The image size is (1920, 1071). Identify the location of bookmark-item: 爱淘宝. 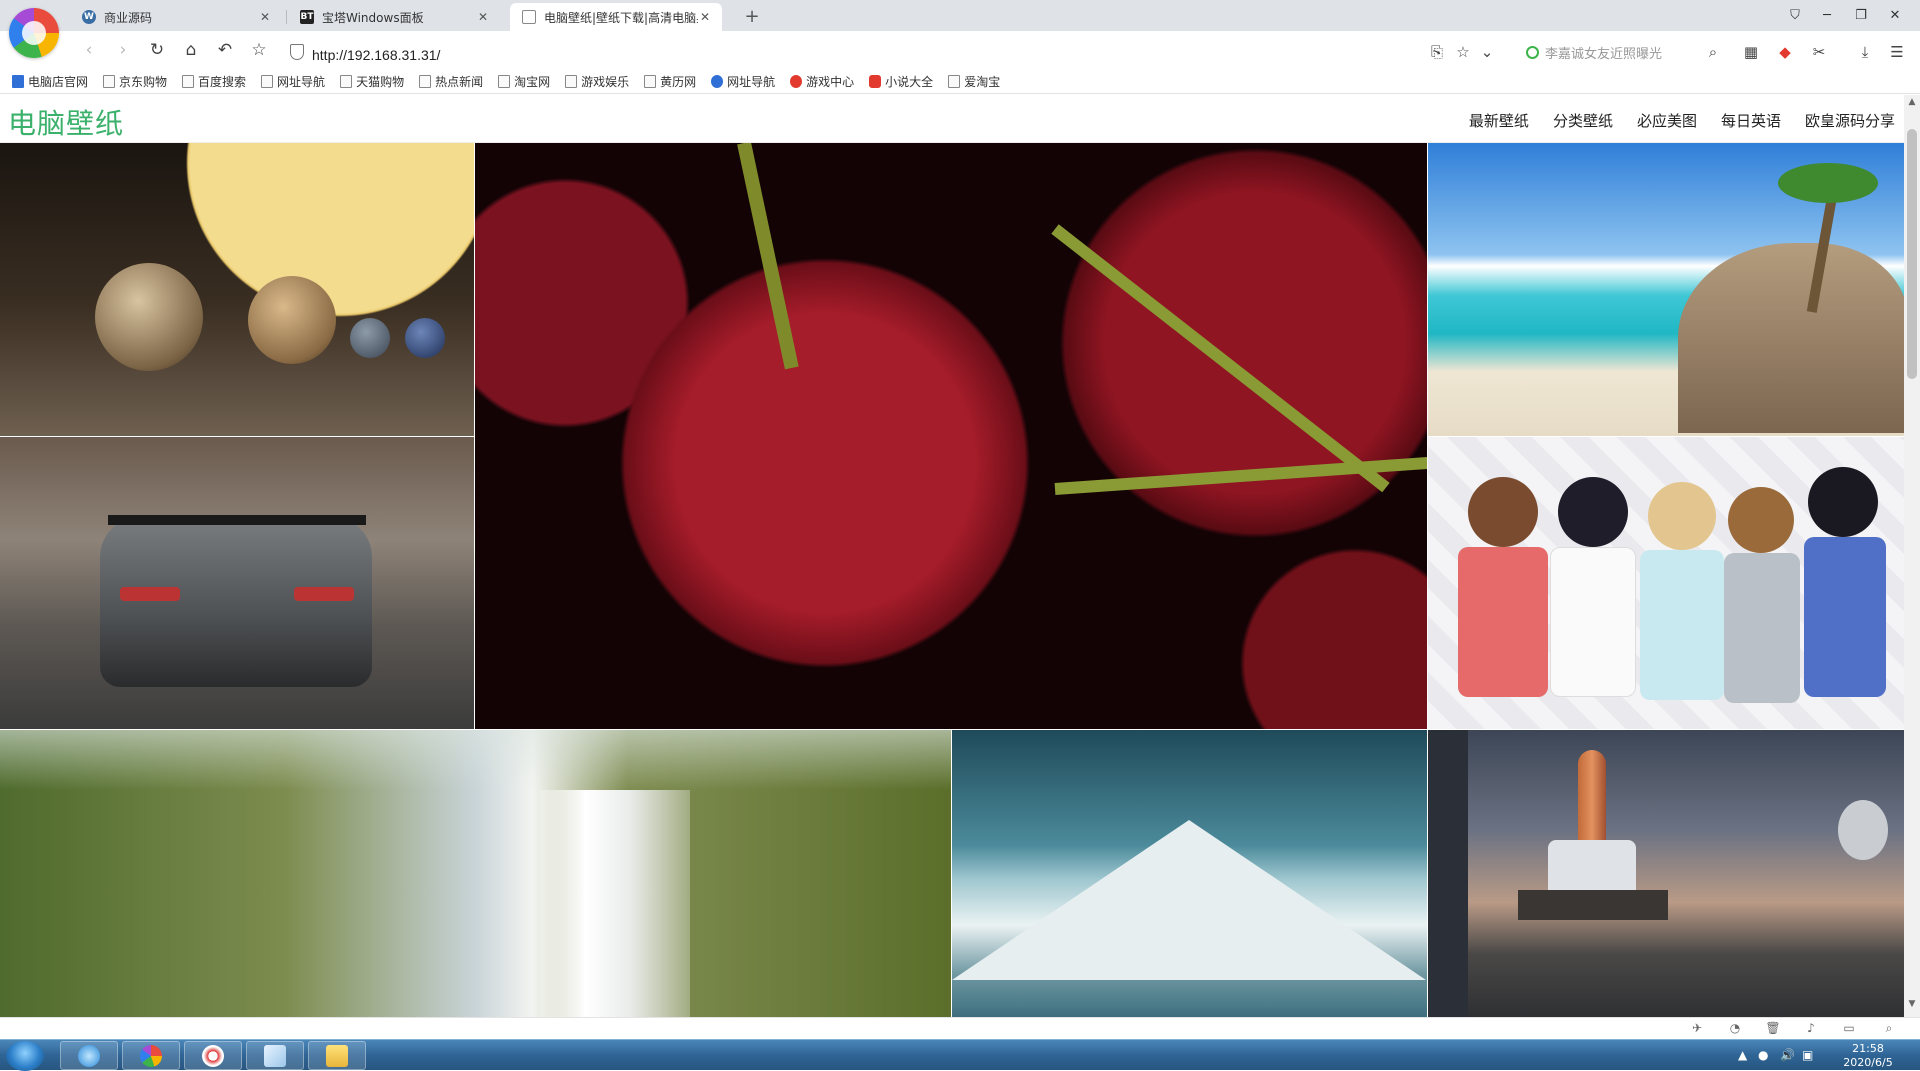
(974, 81).